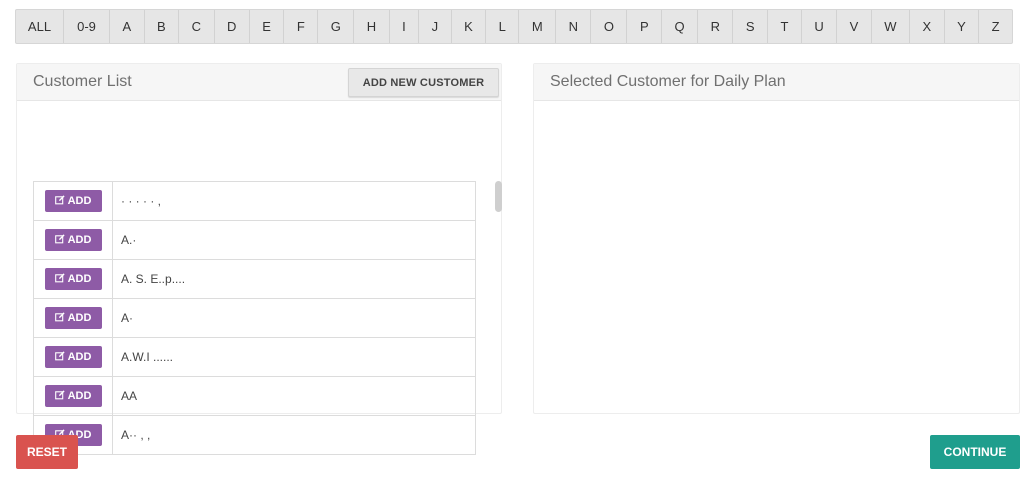  Describe the element at coordinates (372, 26) in the screenshot. I see `alpha-filter-h: H` at that location.